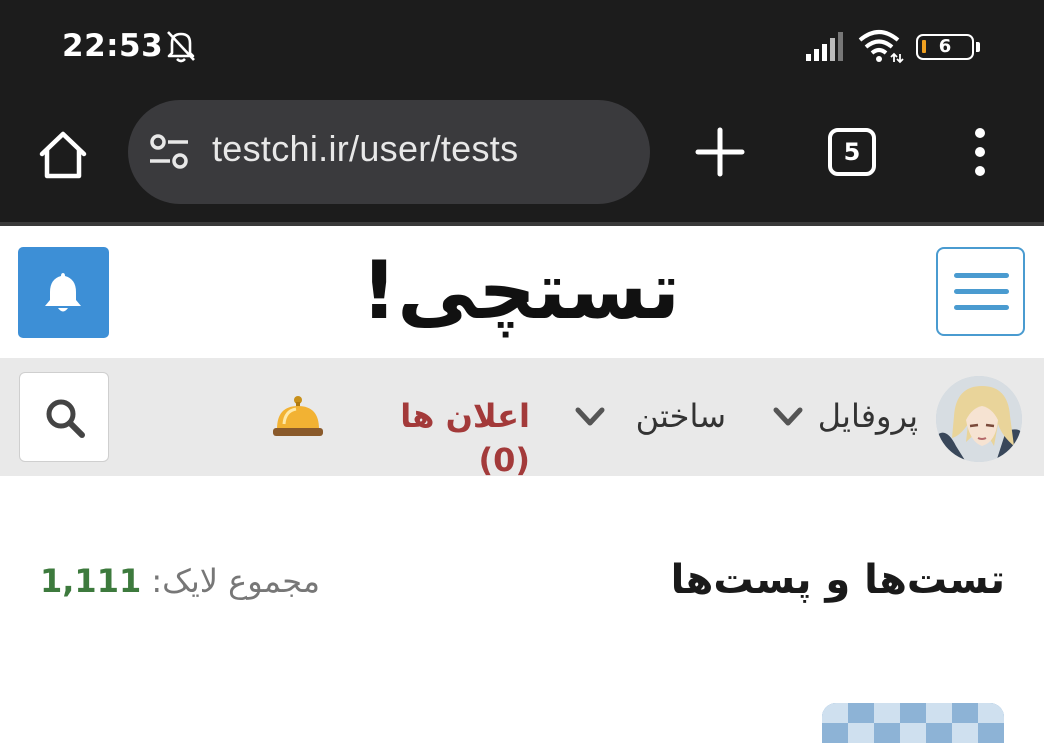 This screenshot has height=743, width=1044. I want to click on avatar, so click(979, 419).